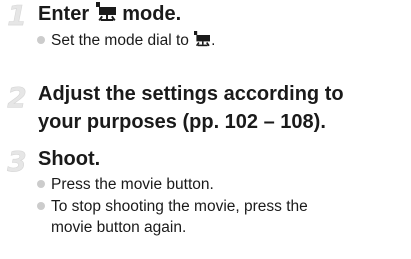 The width and height of the screenshot is (411, 259). What do you see at coordinates (17, 97) in the screenshot?
I see `step-number-2: 2` at bounding box center [17, 97].